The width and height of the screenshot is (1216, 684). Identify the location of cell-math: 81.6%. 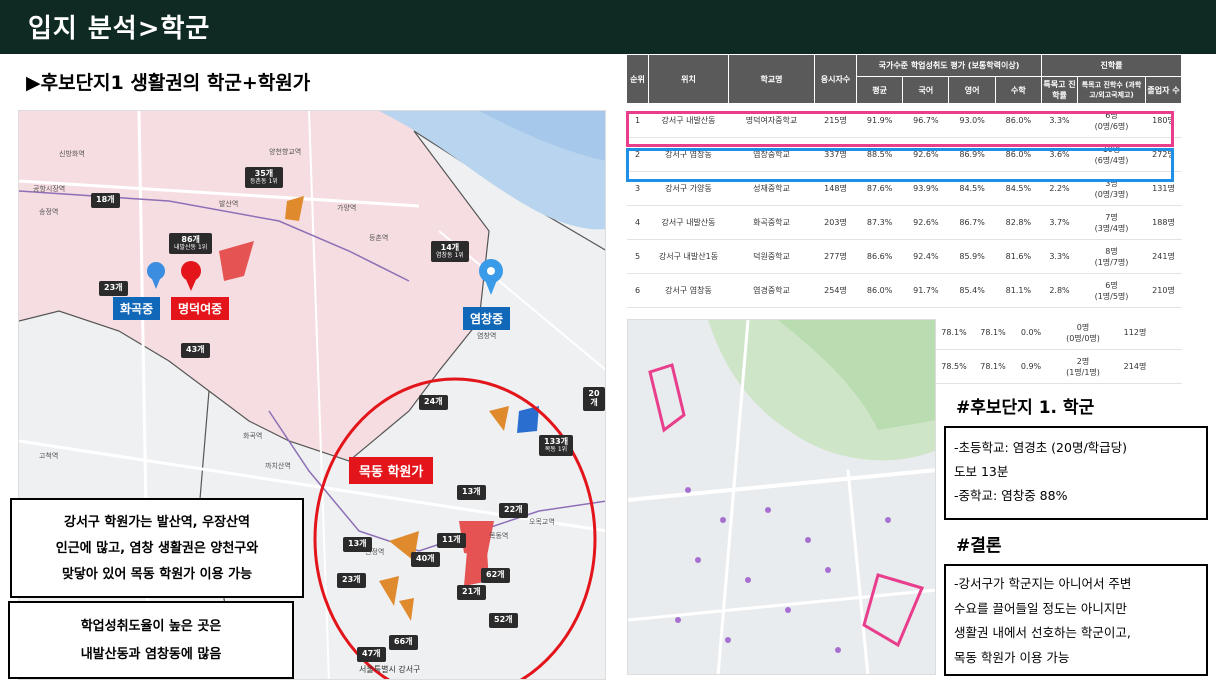
(1018, 256).